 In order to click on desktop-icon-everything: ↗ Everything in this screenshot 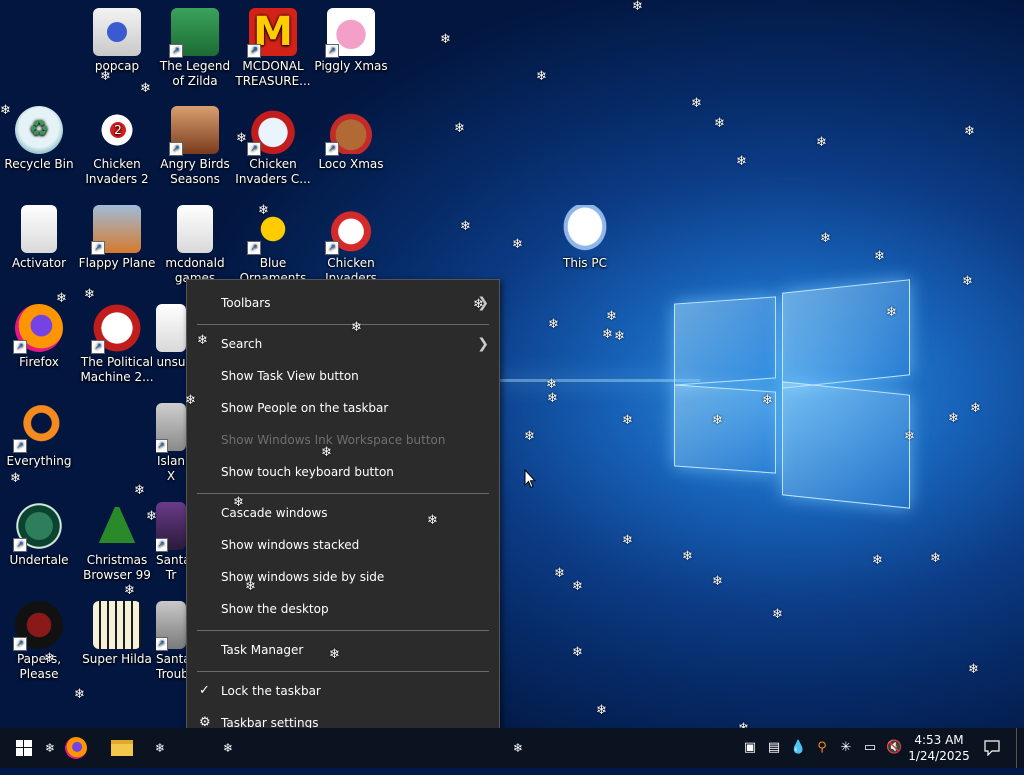, I will do `click(39, 436)`.